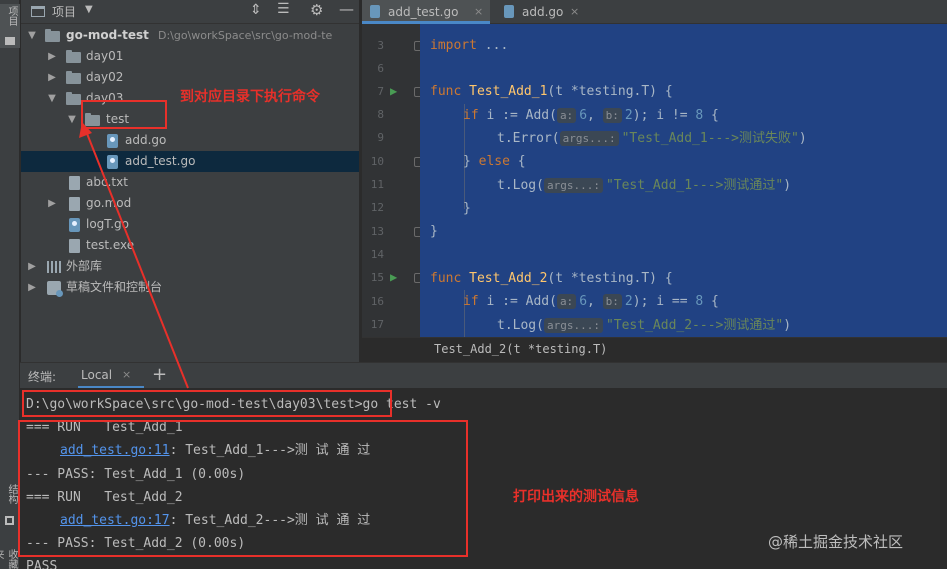 The height and width of the screenshot is (569, 947). I want to click on favorites-tool-label: 收藏夹, so click(9, 559).